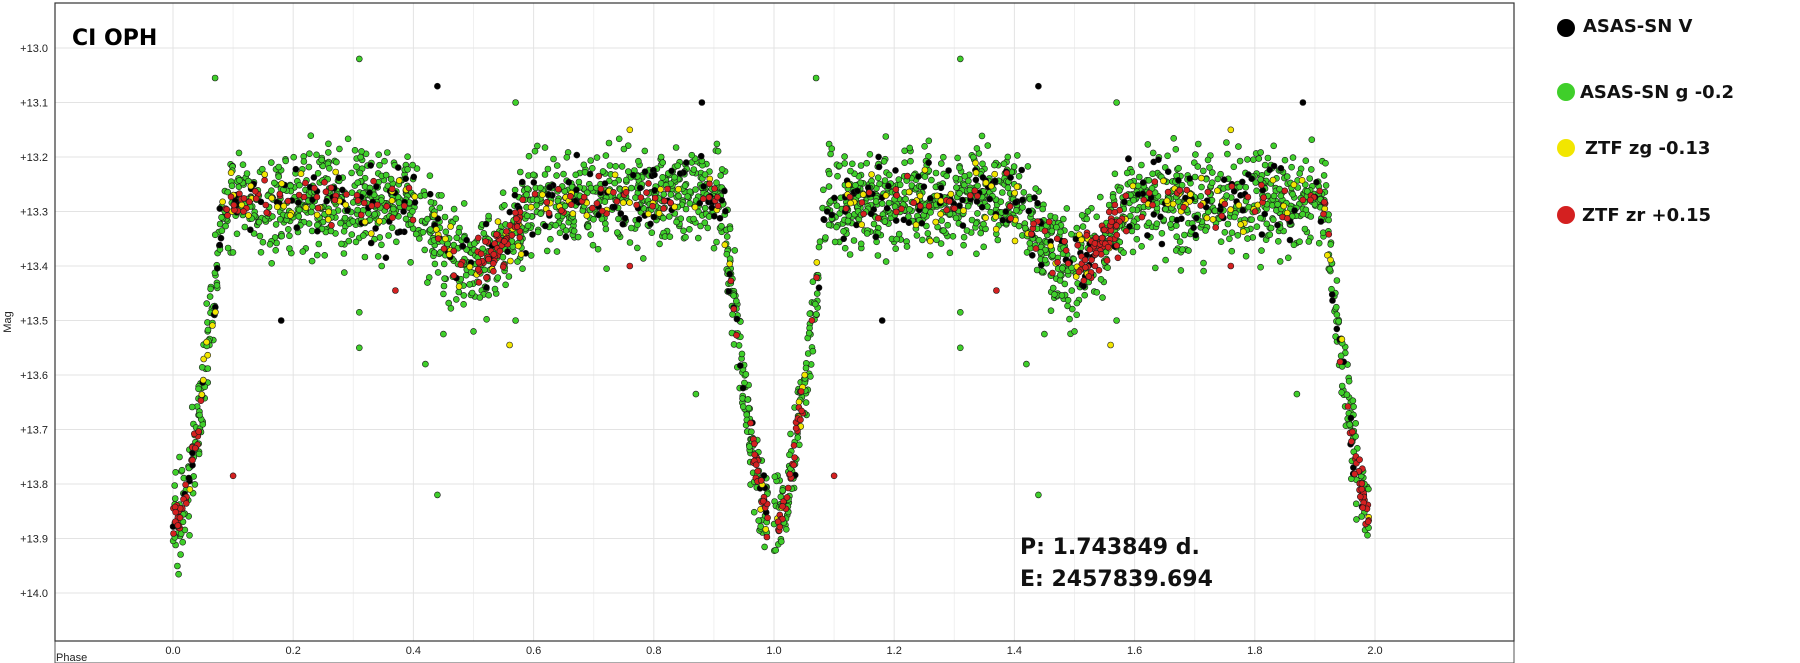 This screenshot has height=663, width=1800. What do you see at coordinates (71, 657) in the screenshot?
I see `x-axis-label: Phase` at bounding box center [71, 657].